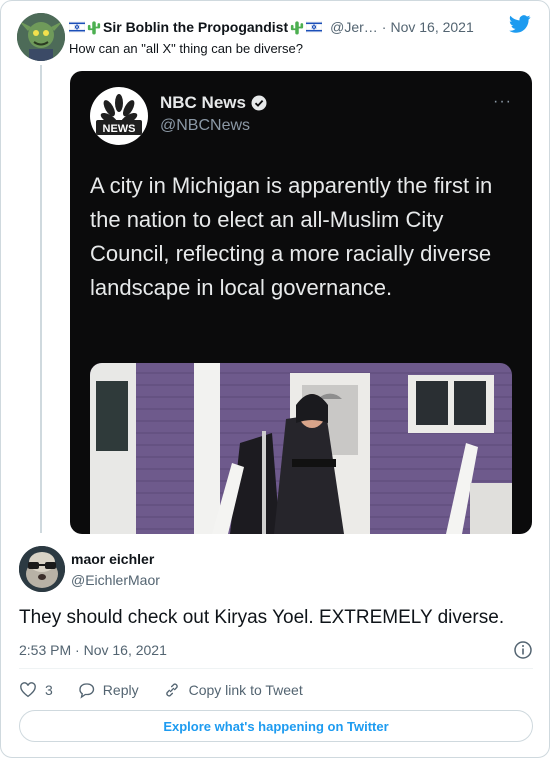  What do you see at coordinates (120, 690) in the screenshot?
I see `reply-label: Reply` at bounding box center [120, 690].